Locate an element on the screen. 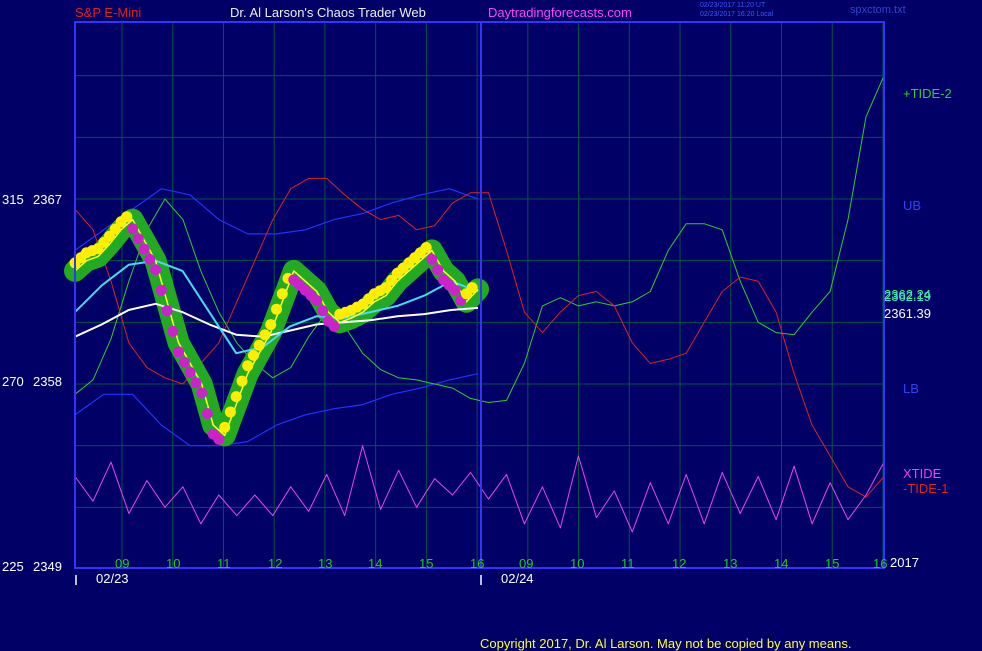  y-left-bottom: 225 is located at coordinates (13, 566).